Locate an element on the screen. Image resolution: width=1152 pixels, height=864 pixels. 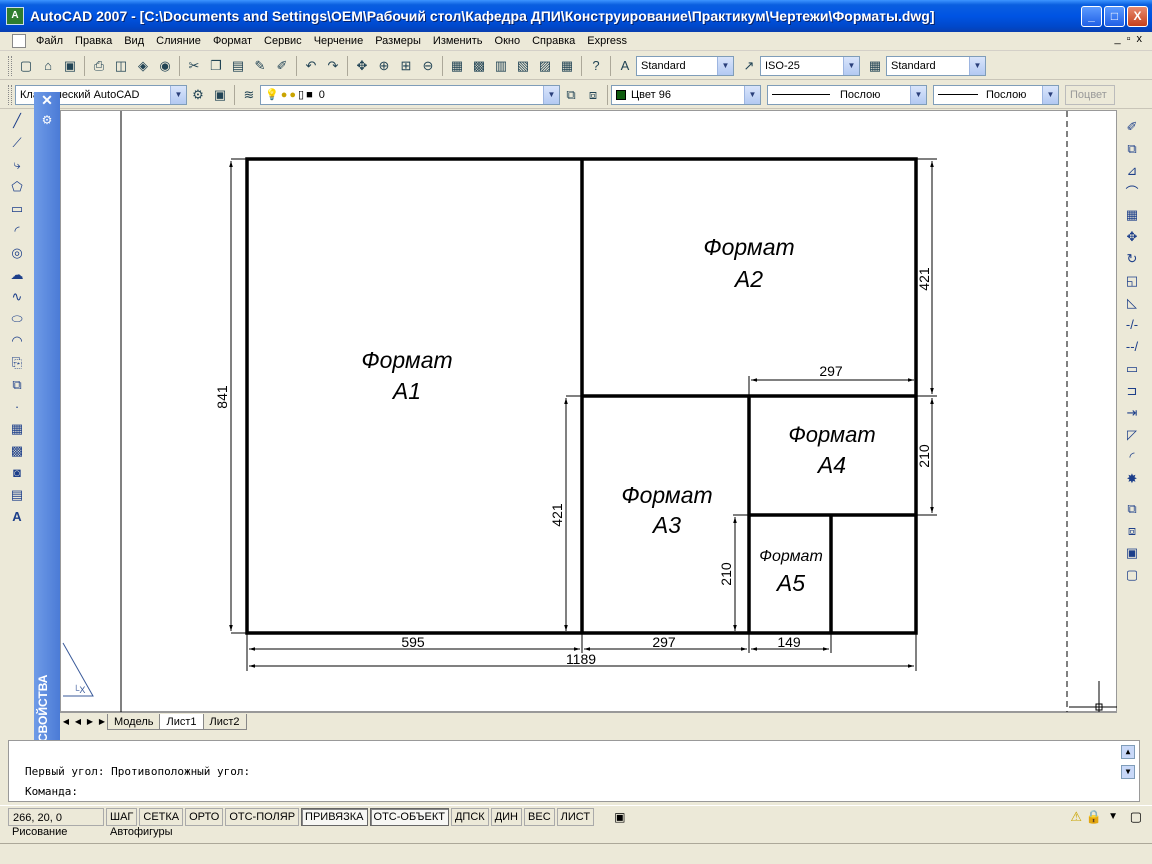
properties-icon: ▦ is located at coordinates (457, 66).